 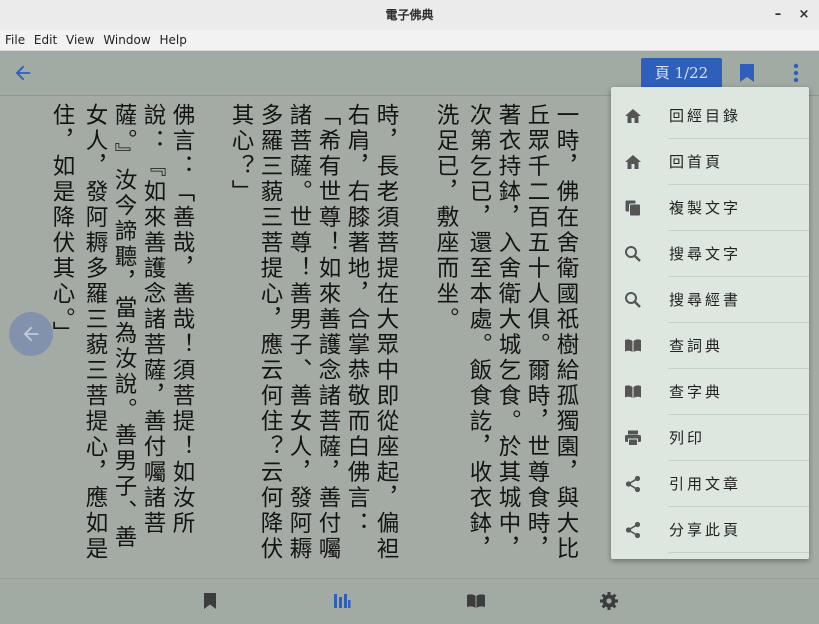 What do you see at coordinates (609, 601) in the screenshot?
I see `settings-icon` at bounding box center [609, 601].